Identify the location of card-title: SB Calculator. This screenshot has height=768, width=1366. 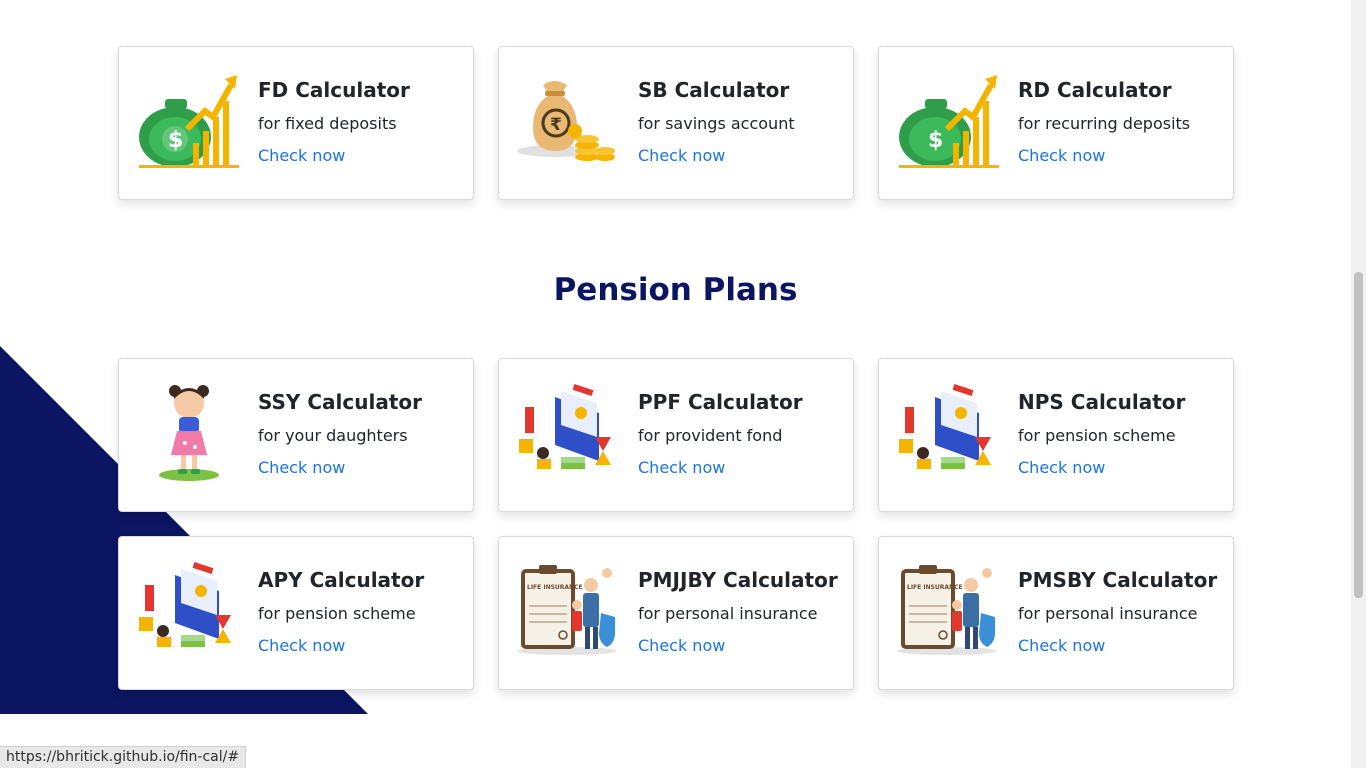
(714, 90).